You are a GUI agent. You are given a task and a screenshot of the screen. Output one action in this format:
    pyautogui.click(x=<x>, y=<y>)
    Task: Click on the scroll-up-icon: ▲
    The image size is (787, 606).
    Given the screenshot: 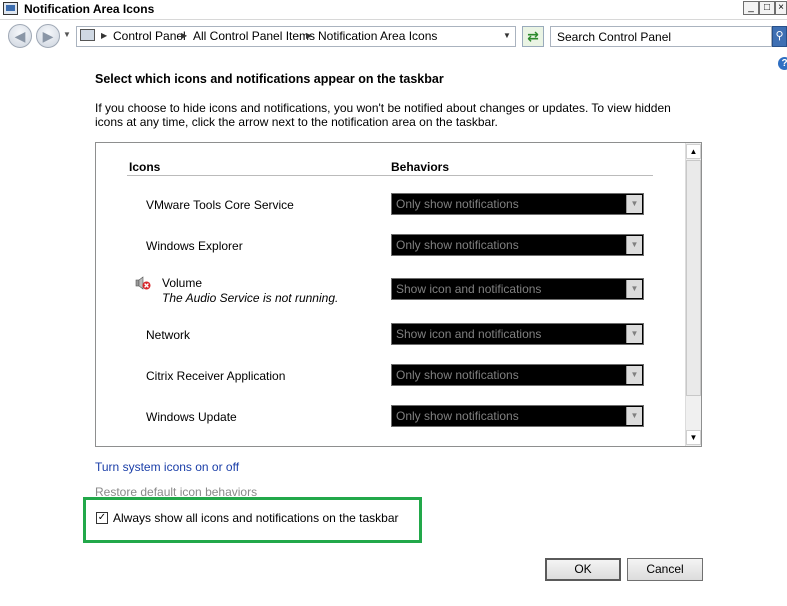 What is the action you would take?
    pyautogui.click(x=693, y=151)
    